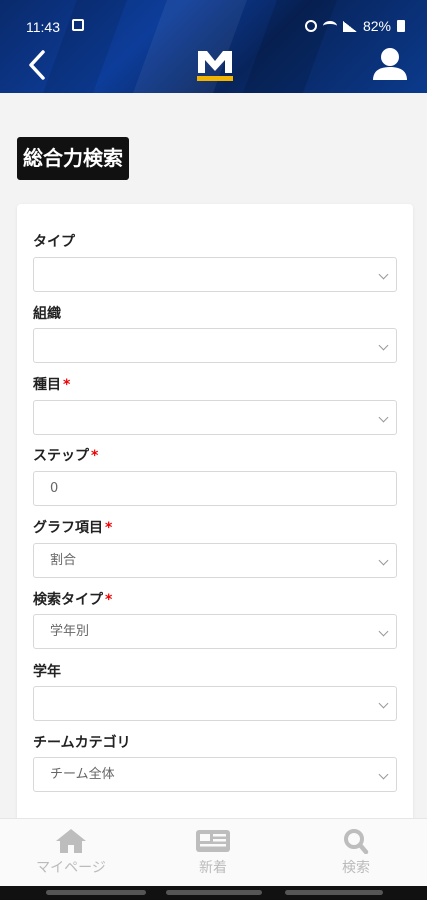  I want to click on back-button, so click(38, 65).